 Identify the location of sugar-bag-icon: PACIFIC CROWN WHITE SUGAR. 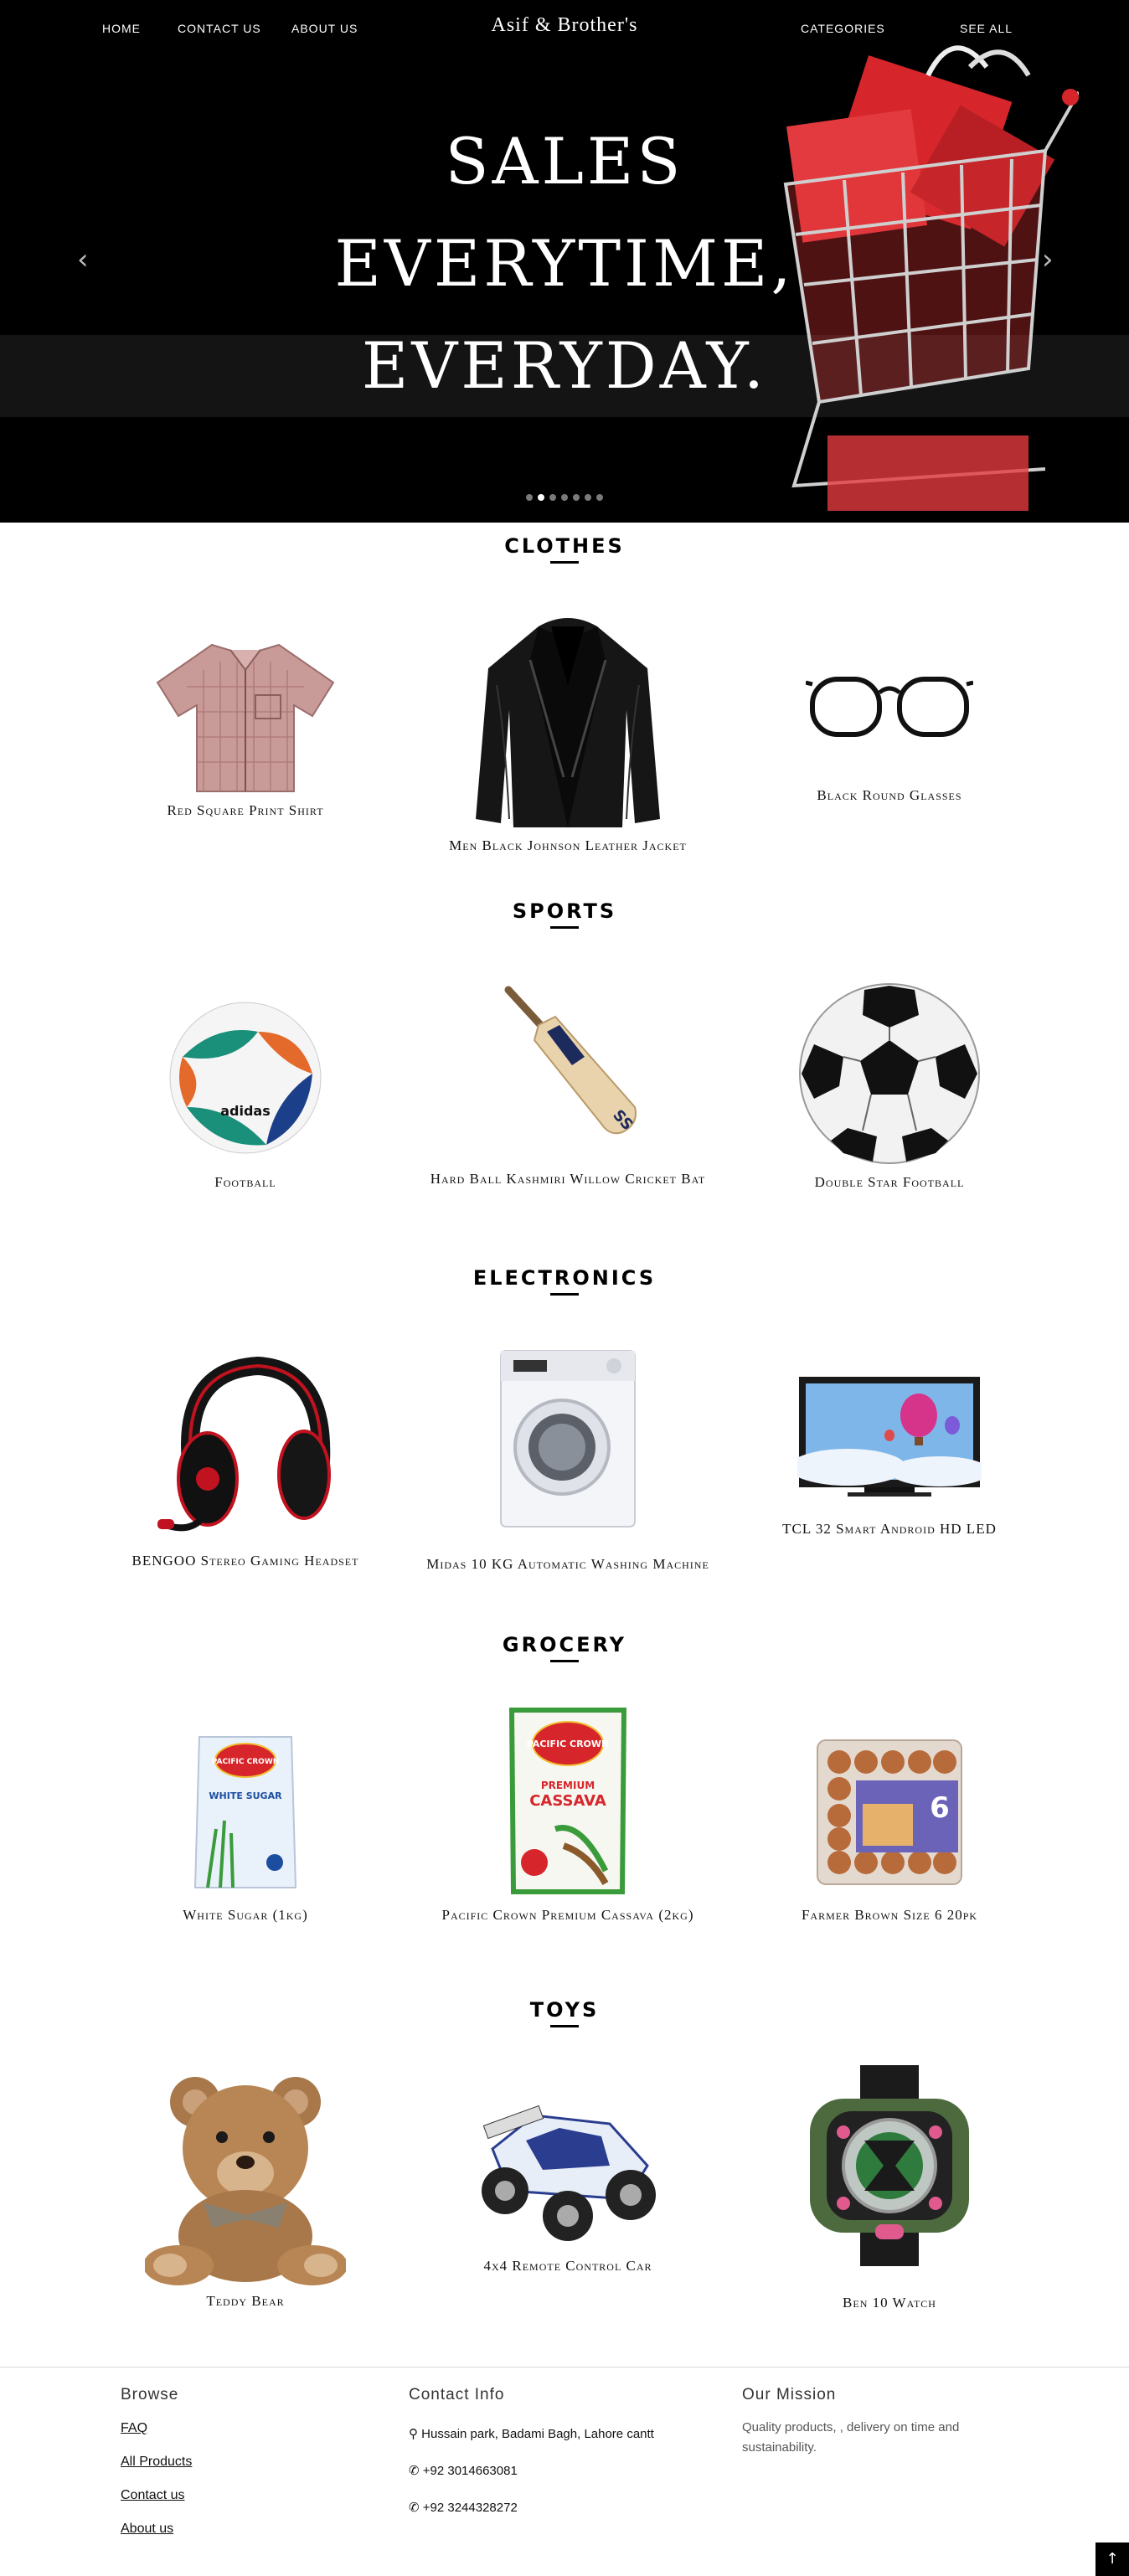
(245, 1814).